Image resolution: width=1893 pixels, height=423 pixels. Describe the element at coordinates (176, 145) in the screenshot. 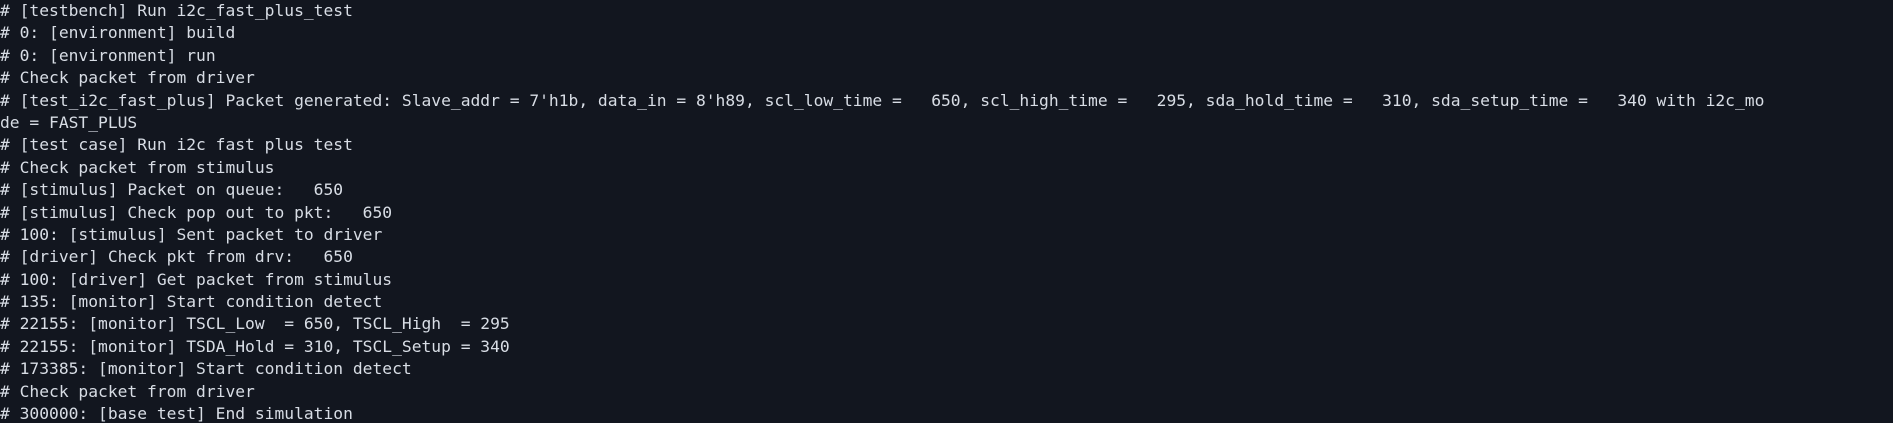

I see `console-line: # [test case] Run i2c fast plus test` at that location.